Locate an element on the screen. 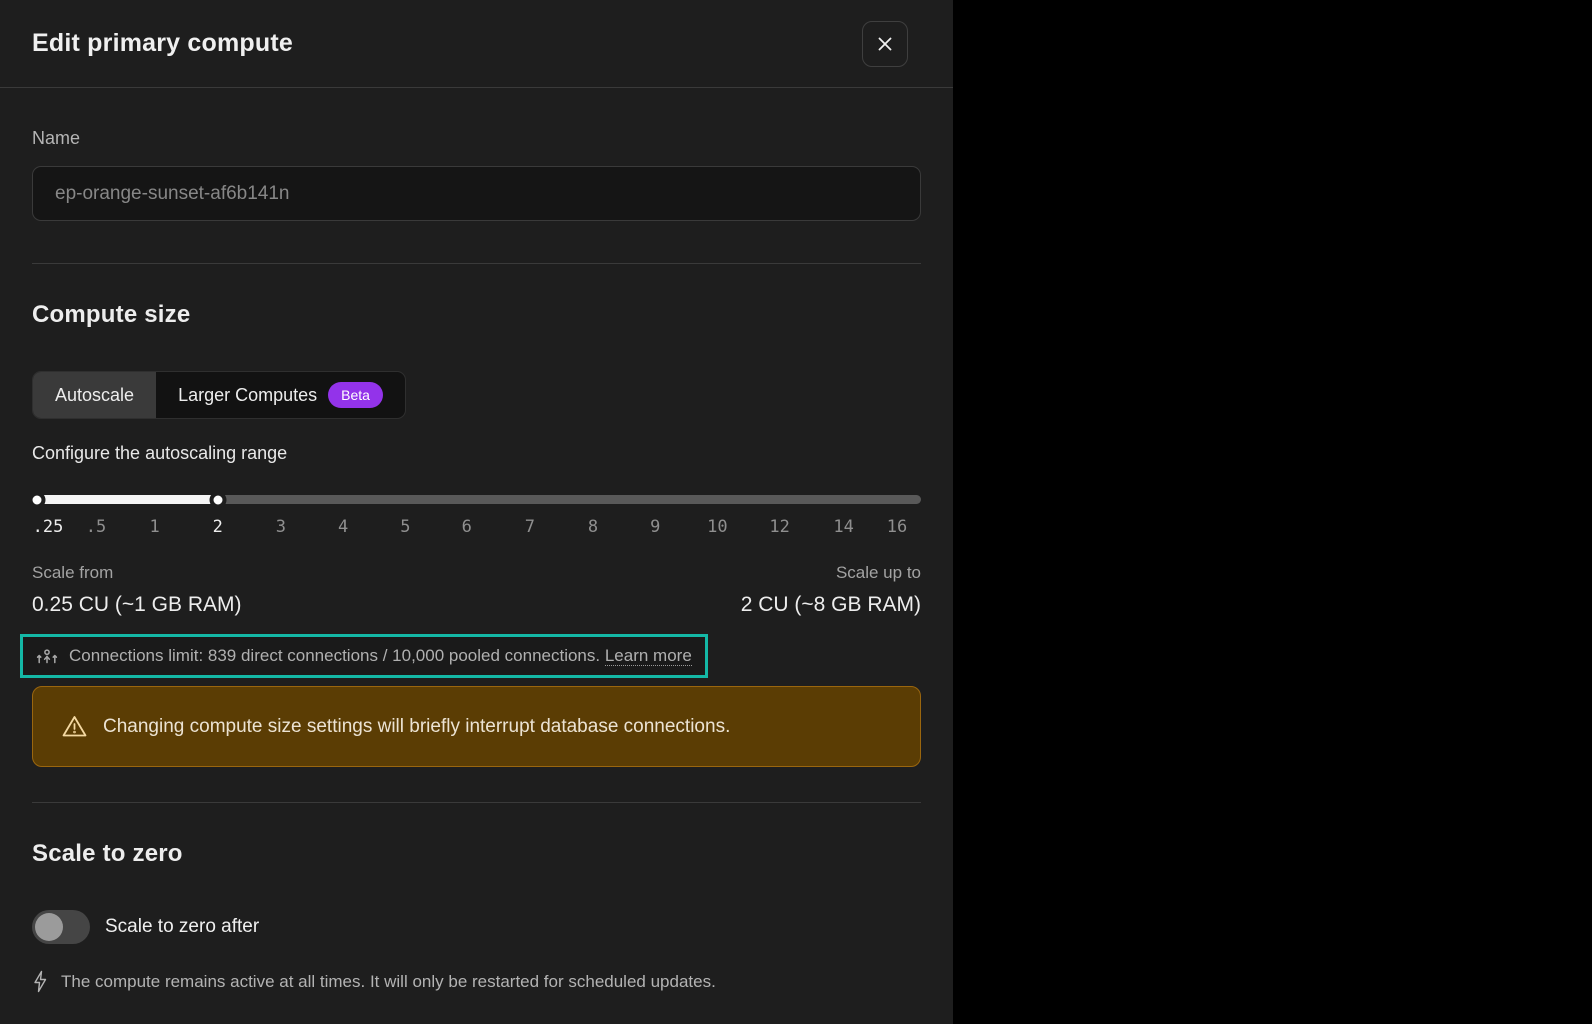  scale-to-zero-toggle is located at coordinates (61, 927).